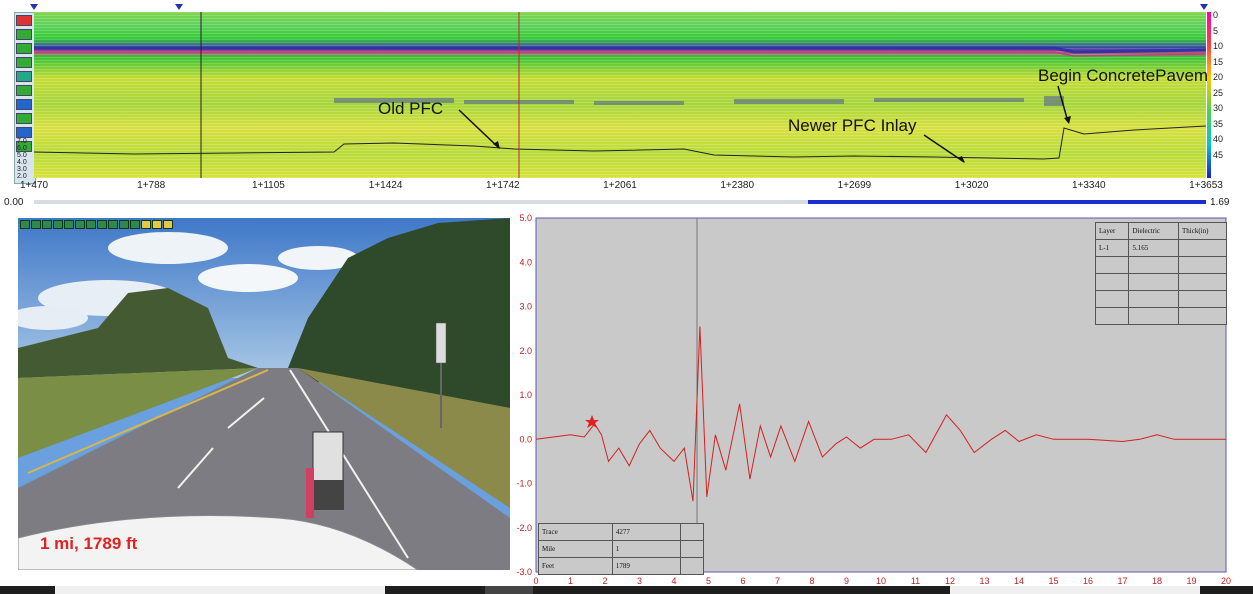  Describe the element at coordinates (24, 76) in the screenshot. I see `grid-icon` at that location.